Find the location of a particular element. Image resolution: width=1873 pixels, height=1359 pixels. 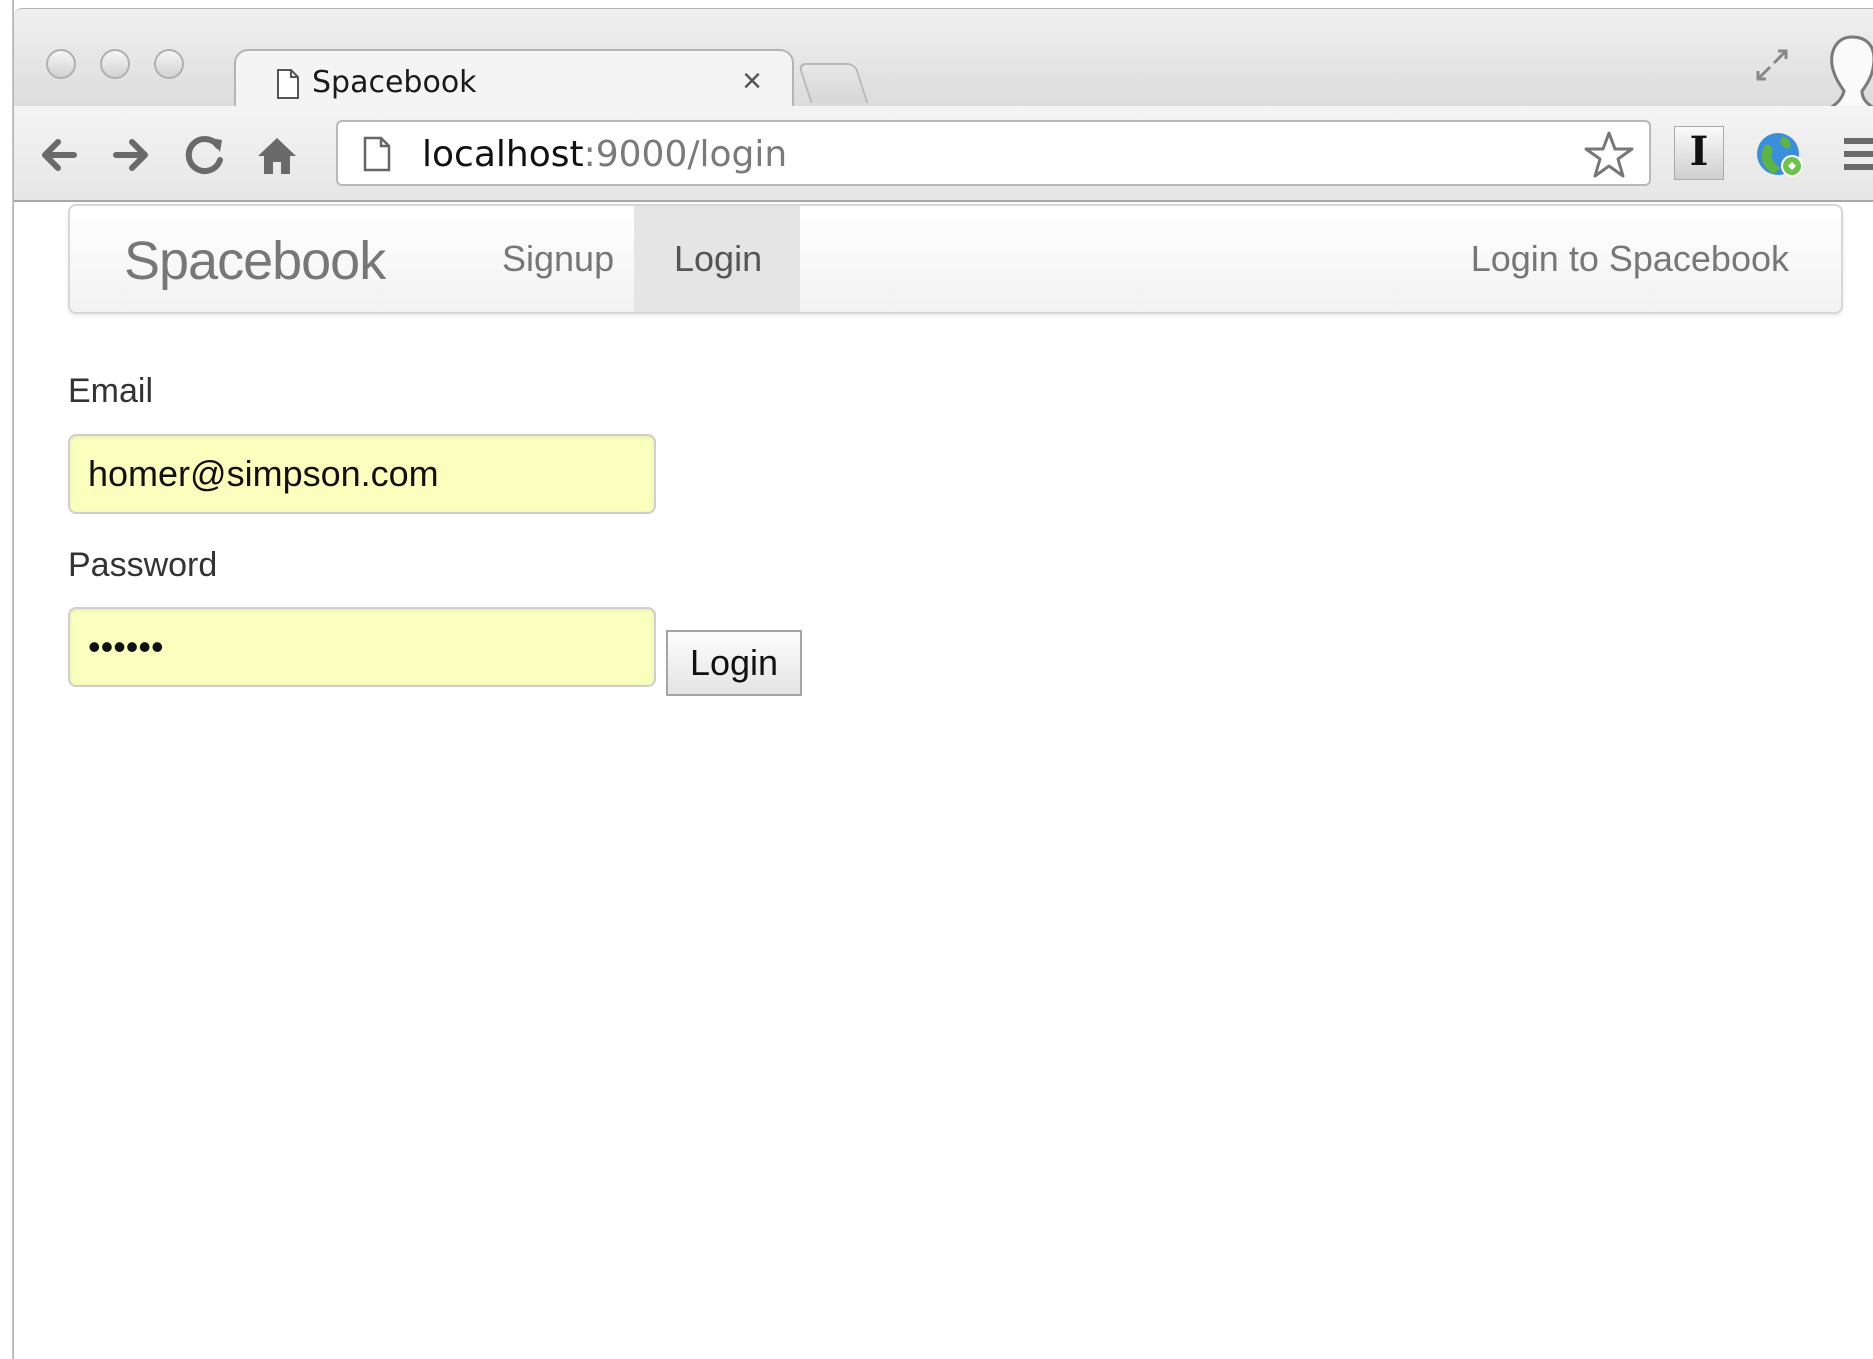

profile-avatar-icon is located at coordinates (1847, 73).